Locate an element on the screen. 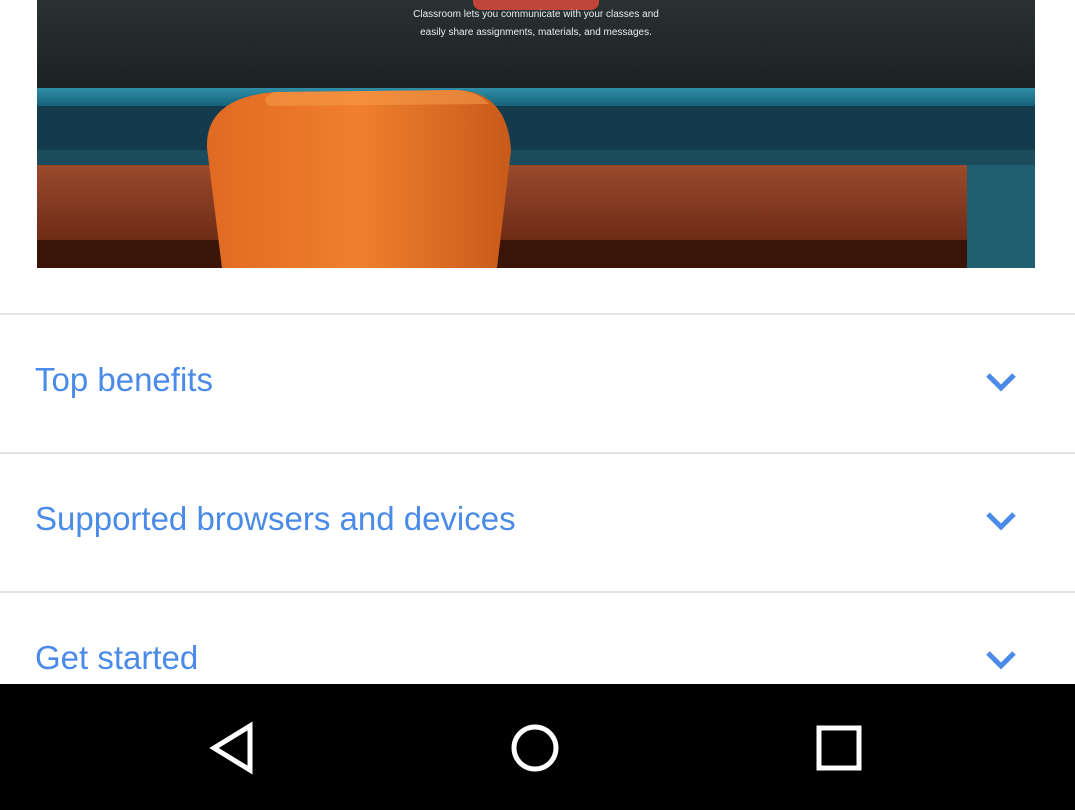 Image resolution: width=1075 pixels, height=810 pixels. recents-square-icon is located at coordinates (839, 748).